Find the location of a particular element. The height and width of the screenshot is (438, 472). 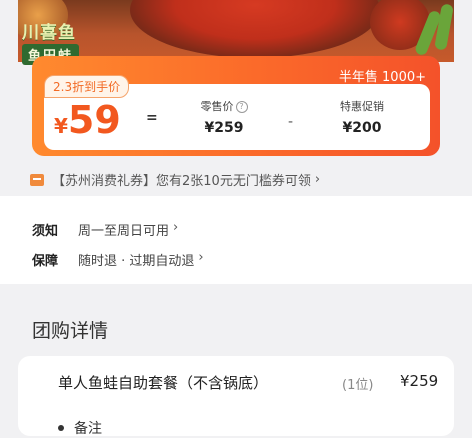

package-quantity: (1位) is located at coordinates (358, 385).